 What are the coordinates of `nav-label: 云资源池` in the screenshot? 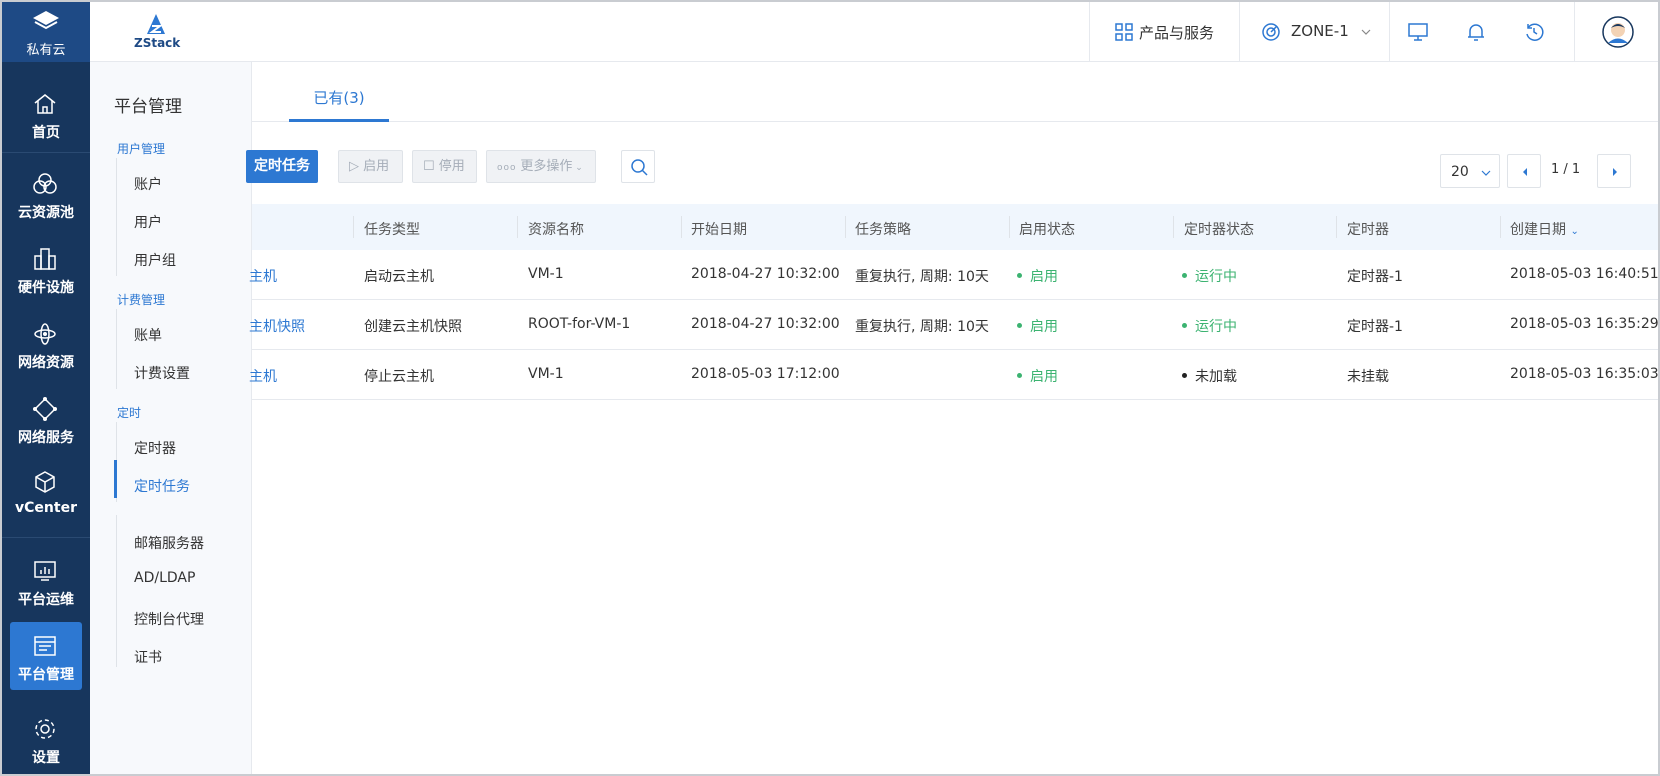 It's located at (46, 213).